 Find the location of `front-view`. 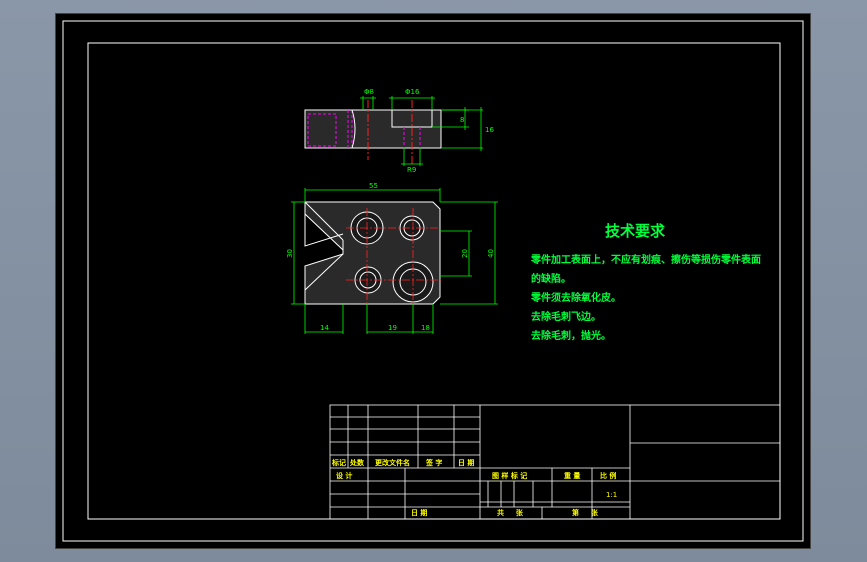

front-view is located at coordinates (394, 261).